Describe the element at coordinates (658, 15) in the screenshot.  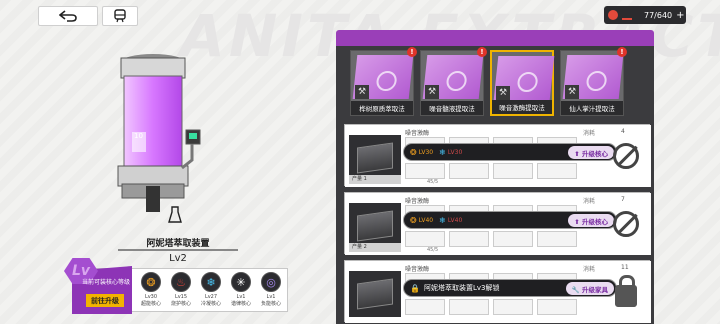
I see `resource-value: 77/640` at that location.